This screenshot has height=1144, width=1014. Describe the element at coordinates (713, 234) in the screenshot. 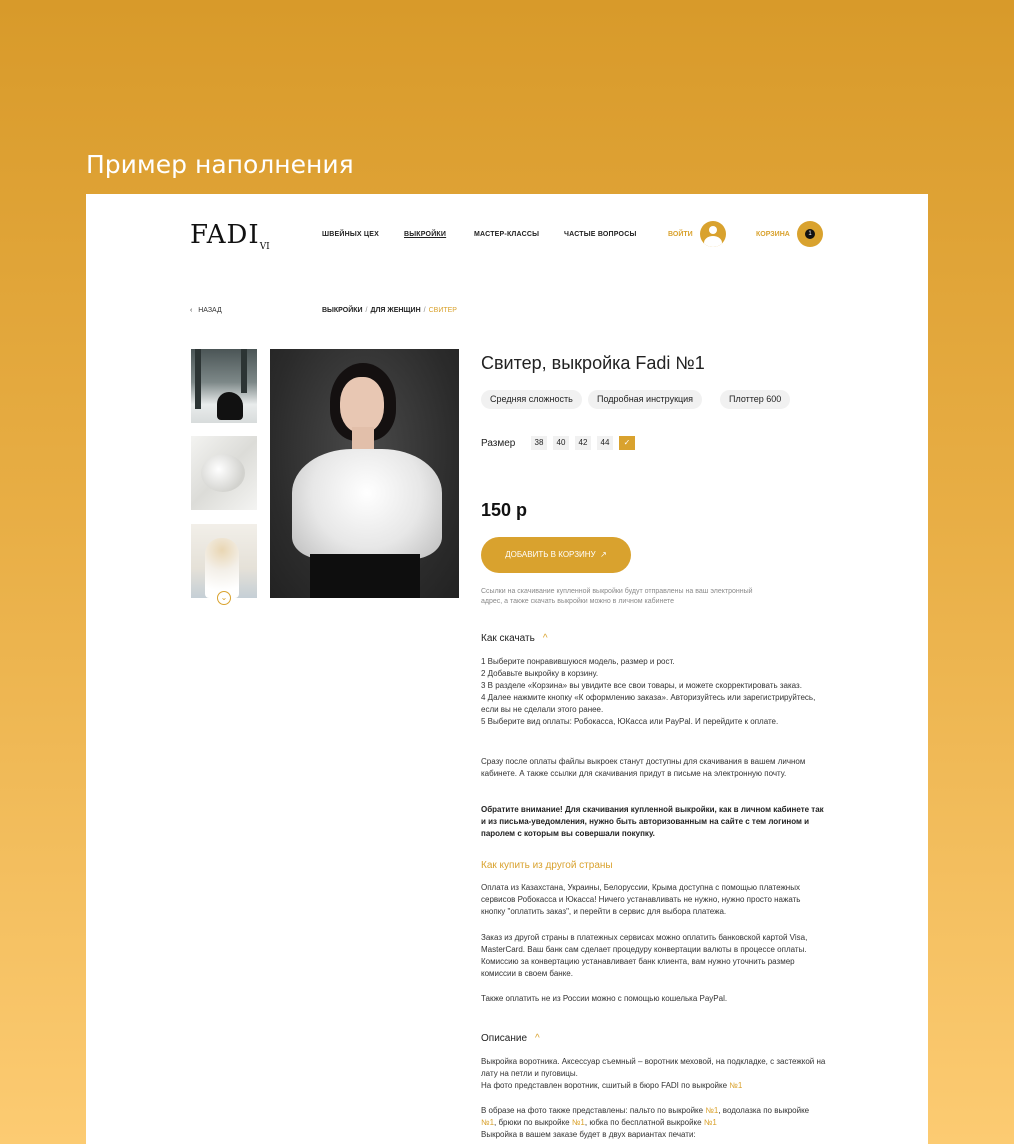

I see `user-avatar-icon` at that location.